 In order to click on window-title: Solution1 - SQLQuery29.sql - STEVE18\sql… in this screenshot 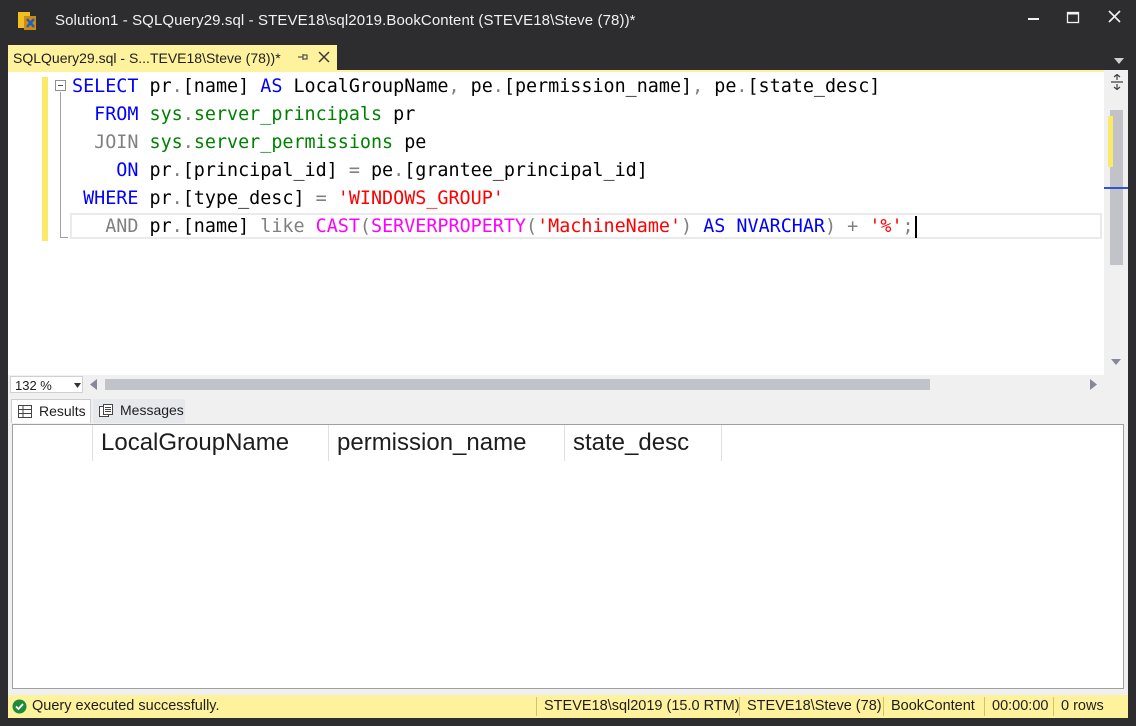, I will do `click(345, 20)`.